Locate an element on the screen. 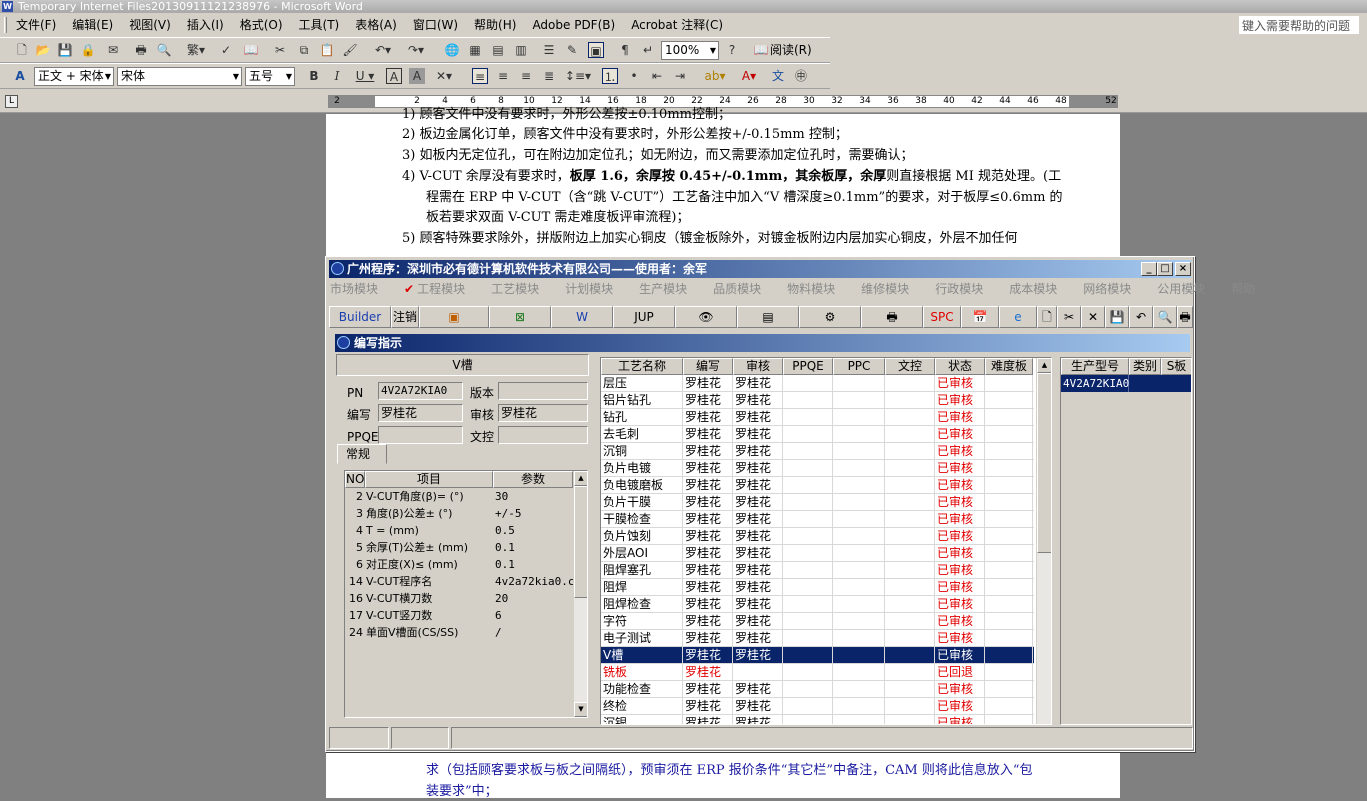  scroll-thumb is located at coordinates (1044, 463).